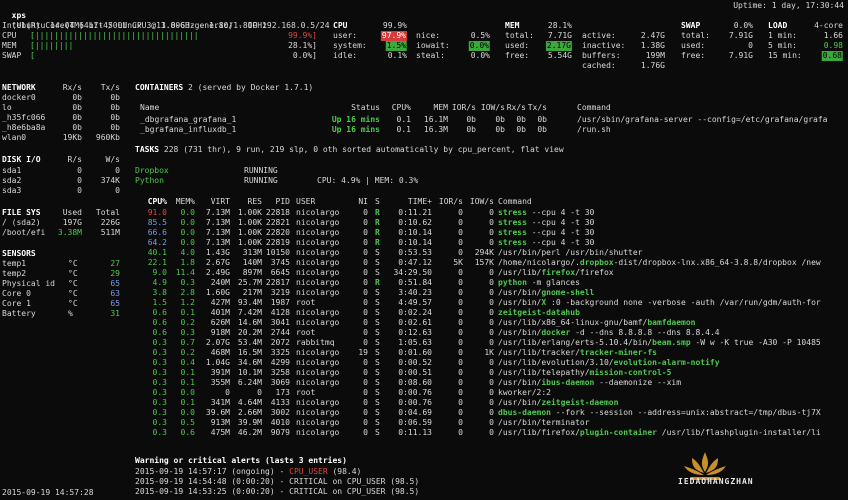 The image size is (848, 500). What do you see at coordinates (568, 382) in the screenshot?
I see `cmd-program: ibus-daemon` at bounding box center [568, 382].